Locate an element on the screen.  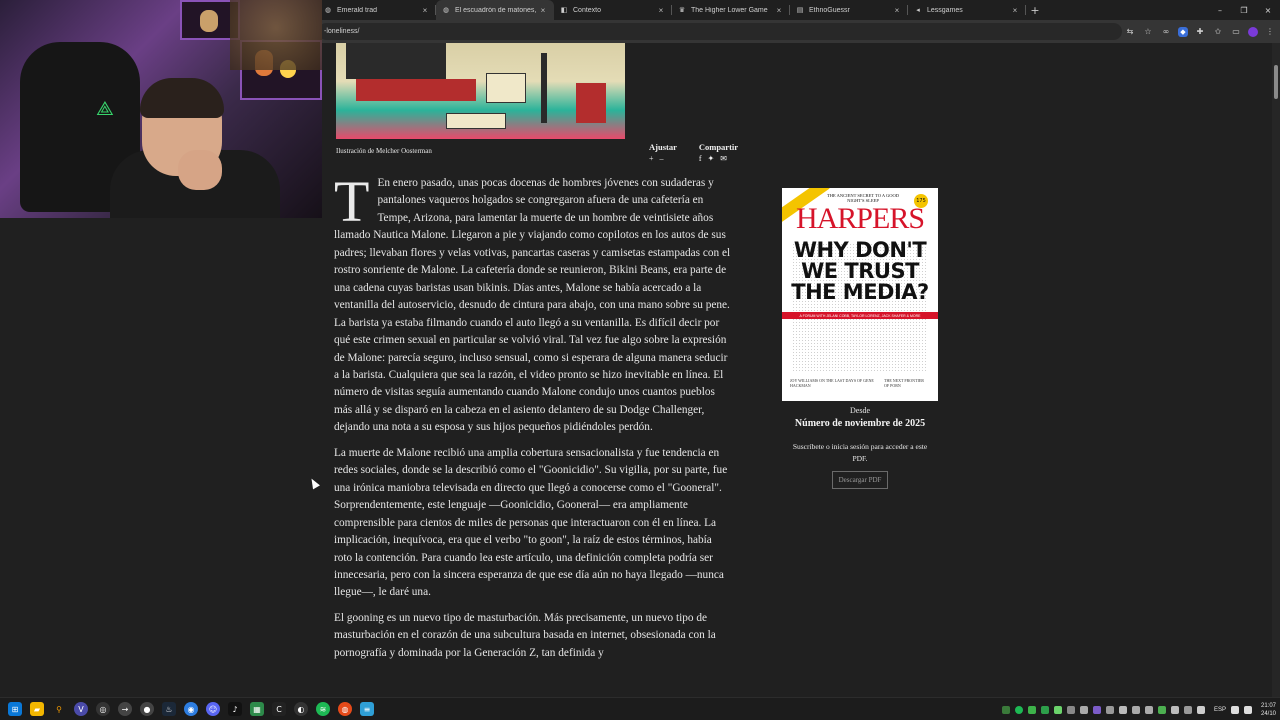
new-tab-button: + is located at coordinates (1035, 10).